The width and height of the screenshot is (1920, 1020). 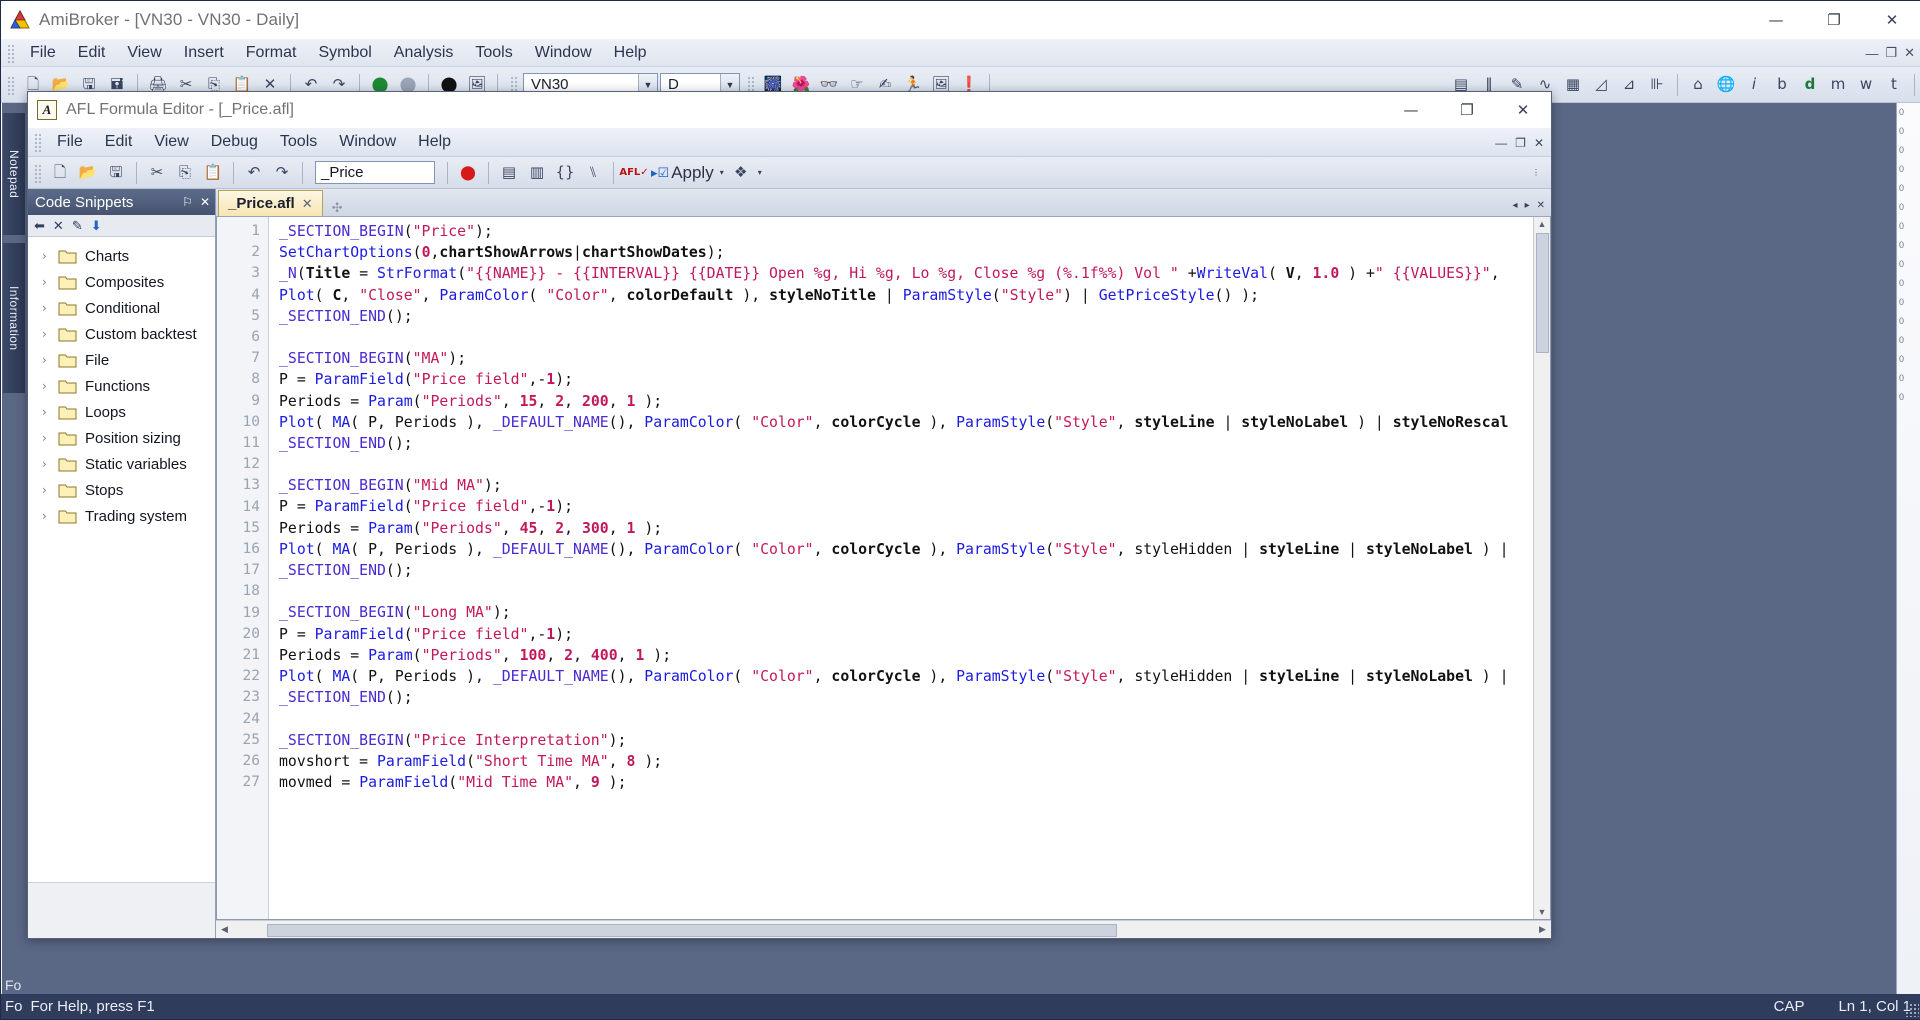 What do you see at coordinates (633, 173) in the screenshot?
I see `afl-check-icon: AFL✓` at bounding box center [633, 173].